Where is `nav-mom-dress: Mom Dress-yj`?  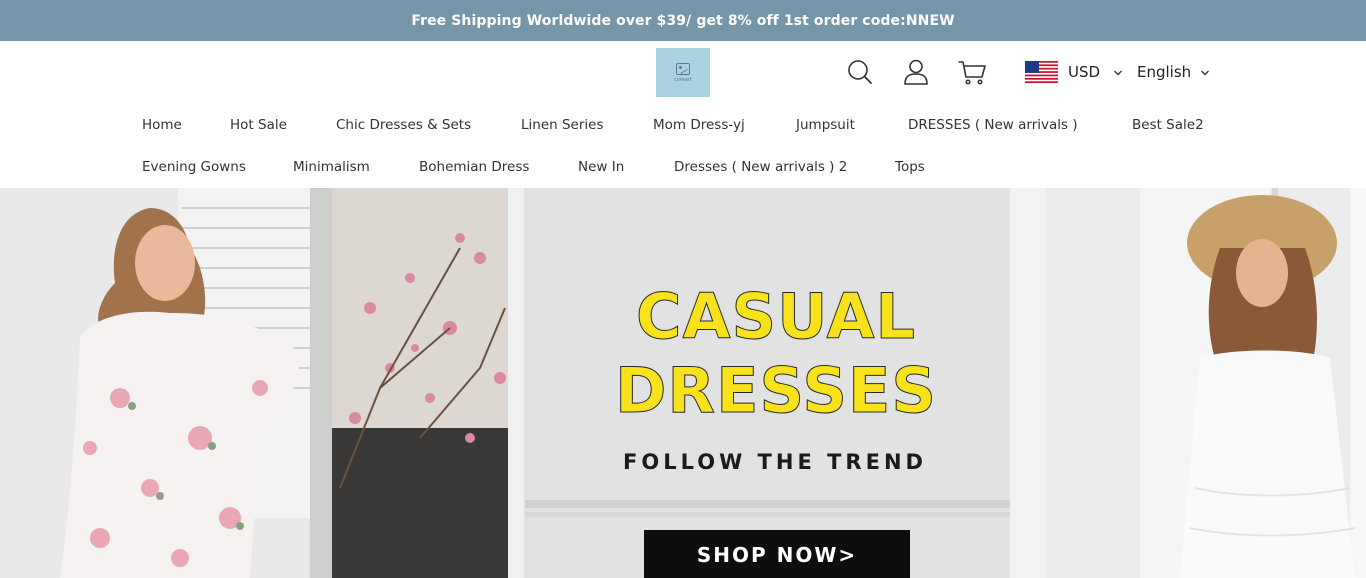
nav-mom-dress: Mom Dress-yj is located at coordinates (699, 125).